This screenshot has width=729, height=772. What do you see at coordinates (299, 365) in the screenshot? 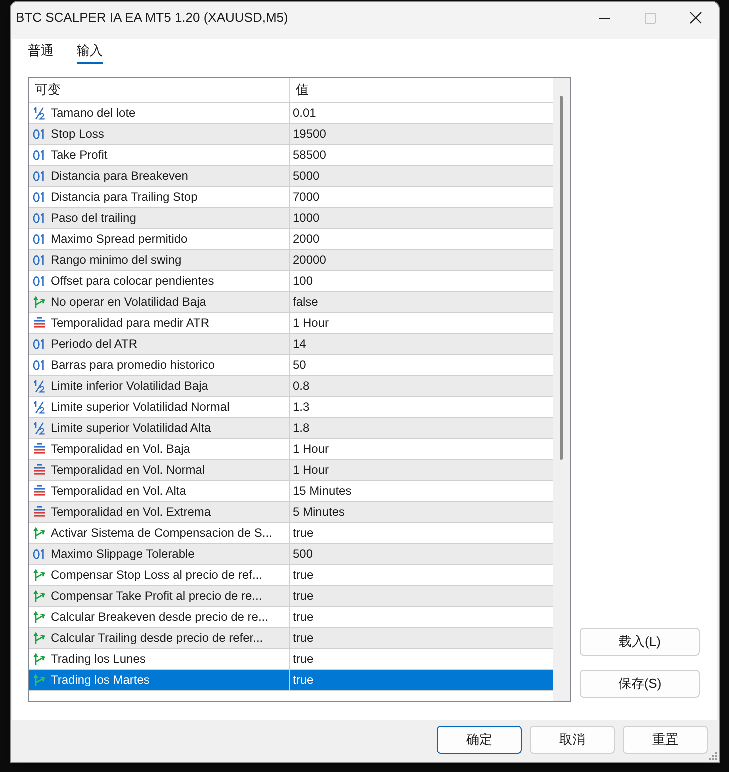
I see `parameter-value: 50` at bounding box center [299, 365].